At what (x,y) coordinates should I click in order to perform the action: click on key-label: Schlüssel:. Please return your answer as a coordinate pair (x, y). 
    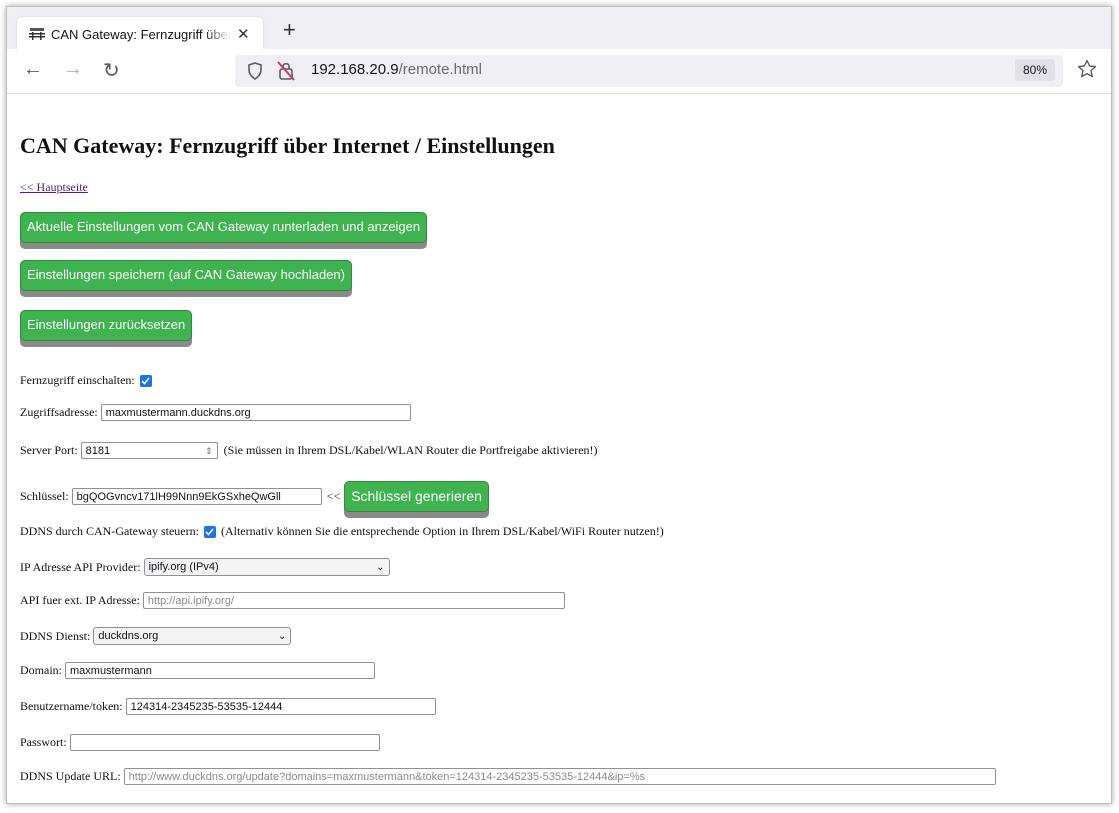
    Looking at the image, I should click on (44, 496).